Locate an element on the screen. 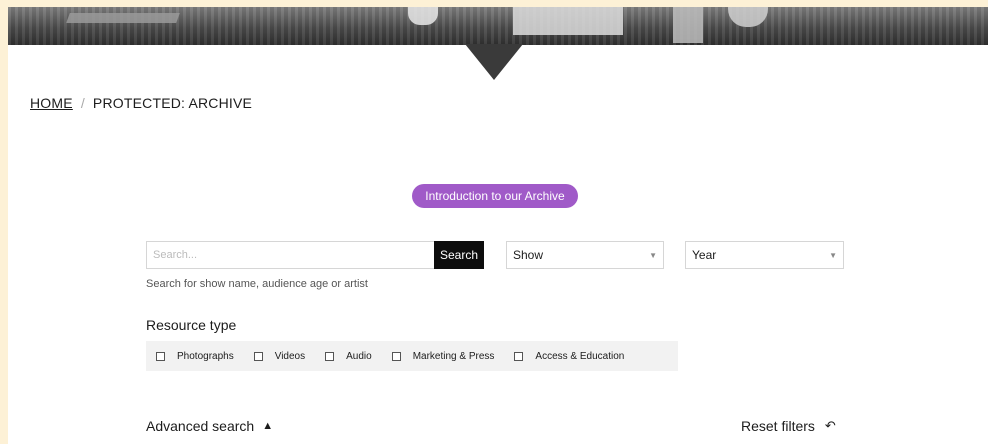 The width and height of the screenshot is (988, 444). option-label: Photographs is located at coordinates (205, 356).